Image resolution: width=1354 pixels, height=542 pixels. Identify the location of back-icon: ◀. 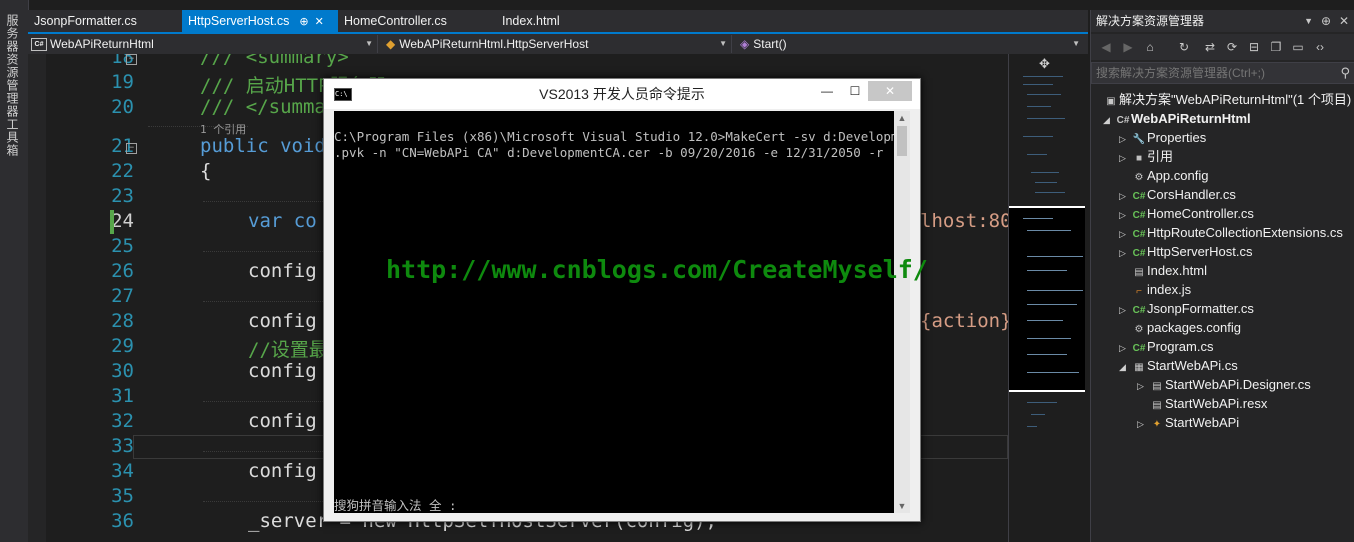
(1106, 47).